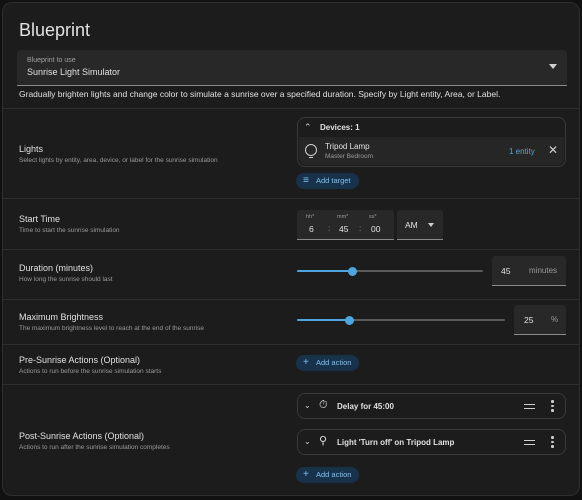 The width and height of the screenshot is (582, 500). What do you see at coordinates (522, 151) in the screenshot?
I see `entity-count-link: 1 entity` at bounding box center [522, 151].